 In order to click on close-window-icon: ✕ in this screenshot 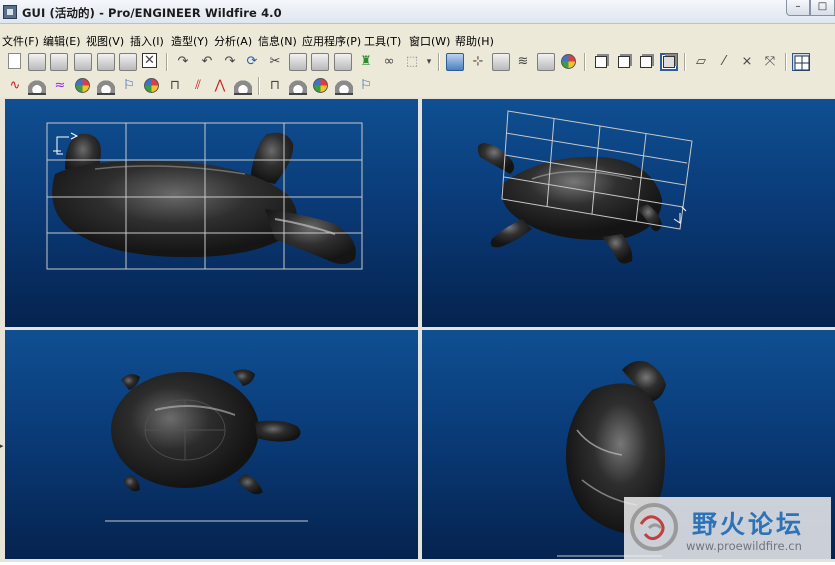, I will do `click(149, 60)`.